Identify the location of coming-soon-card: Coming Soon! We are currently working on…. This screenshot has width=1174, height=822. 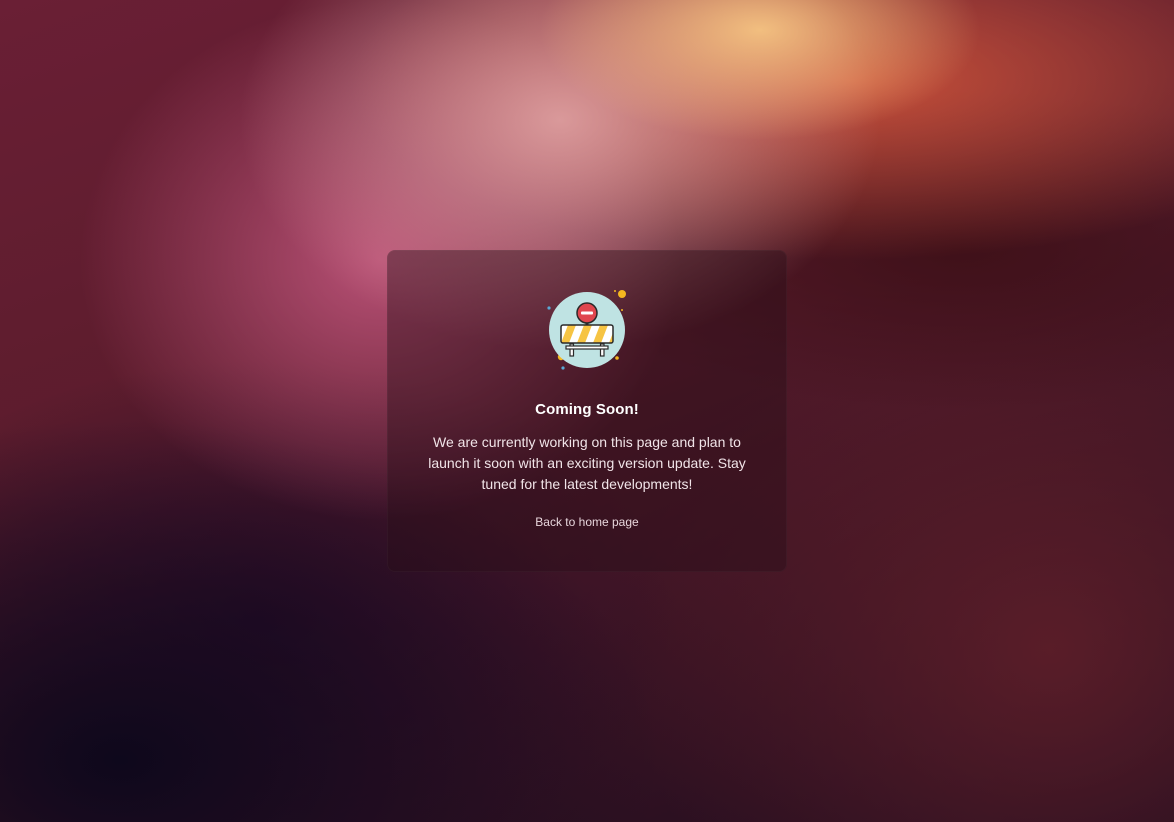
(587, 411).